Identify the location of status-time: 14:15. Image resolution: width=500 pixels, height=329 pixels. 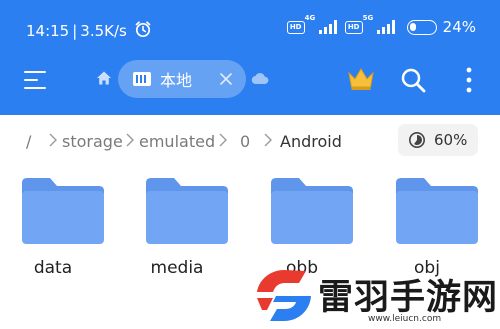
(48, 31).